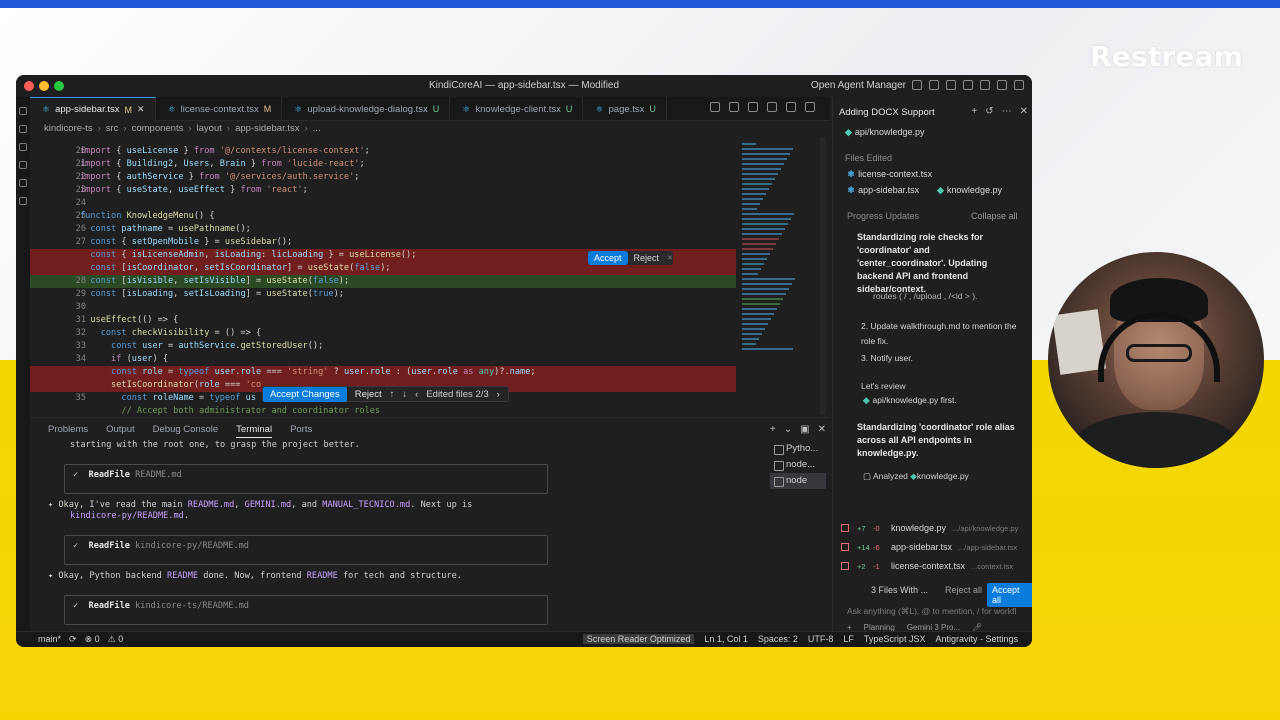  What do you see at coordinates (186, 431) in the screenshot?
I see `tab-debug-console: Debug Console` at bounding box center [186, 431].